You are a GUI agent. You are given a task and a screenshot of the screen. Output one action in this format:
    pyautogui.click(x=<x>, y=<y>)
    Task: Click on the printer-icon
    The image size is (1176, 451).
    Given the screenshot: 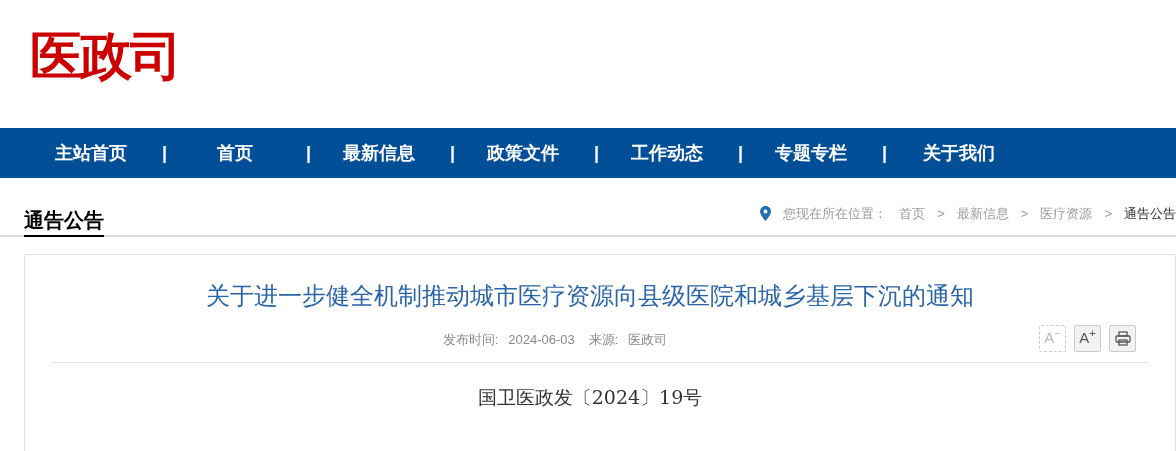 What is the action you would take?
    pyautogui.click(x=1122, y=338)
    